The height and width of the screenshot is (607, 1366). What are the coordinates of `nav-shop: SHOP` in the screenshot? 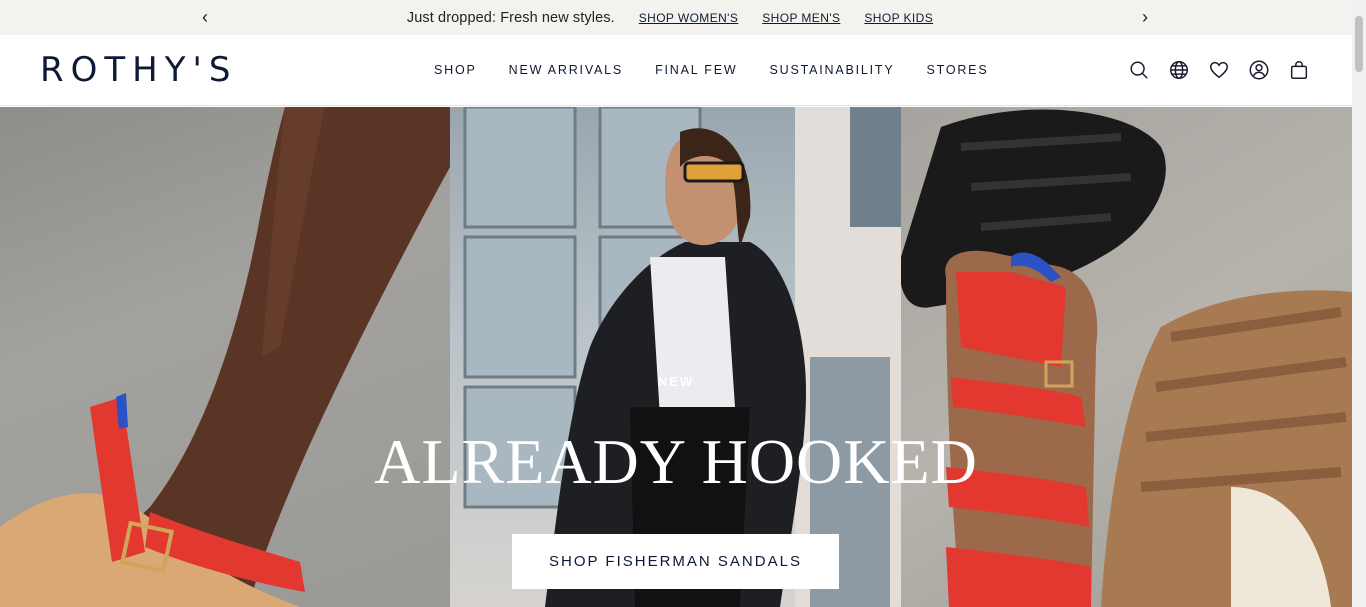 It's located at (455, 70).